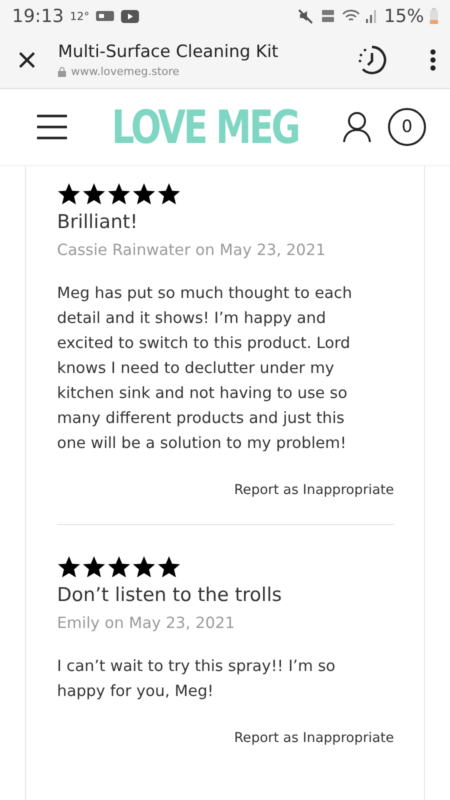 The width and height of the screenshot is (450, 800). I want to click on cart-button: 0, so click(407, 127).